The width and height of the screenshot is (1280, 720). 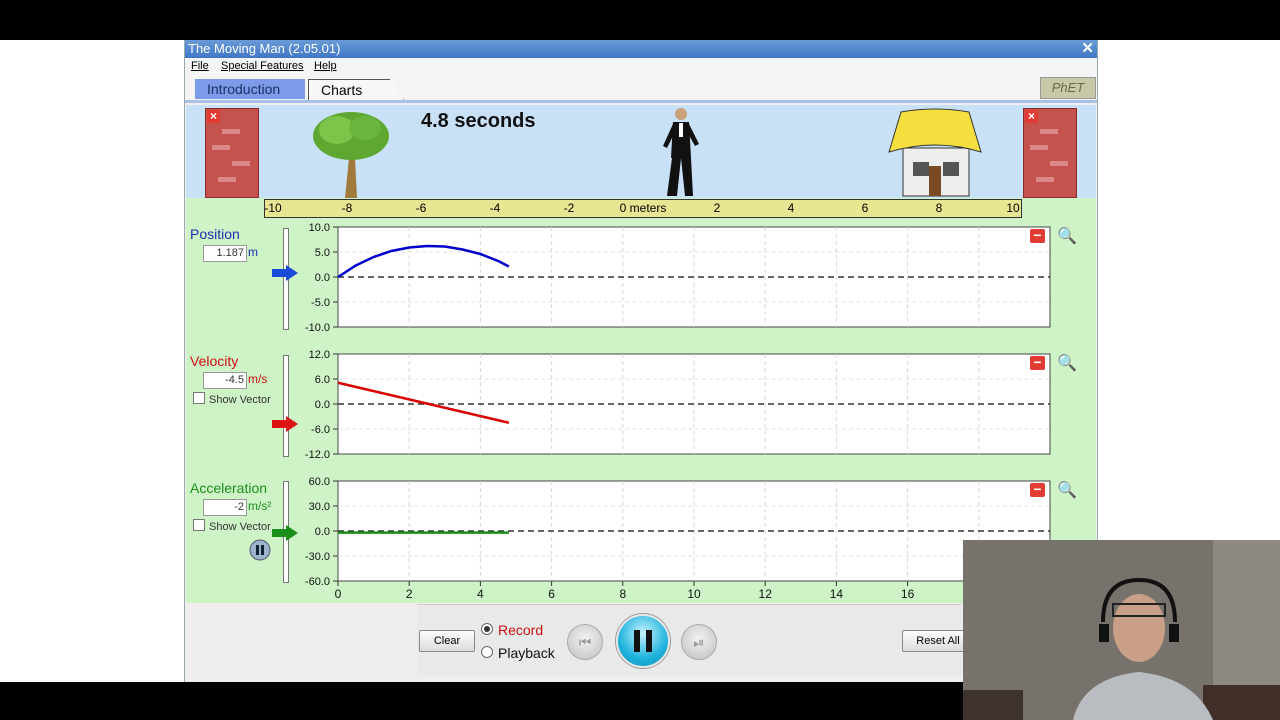 What do you see at coordinates (317, 328) in the screenshot?
I see `position-y-tick-label: -10.0` at bounding box center [317, 328].